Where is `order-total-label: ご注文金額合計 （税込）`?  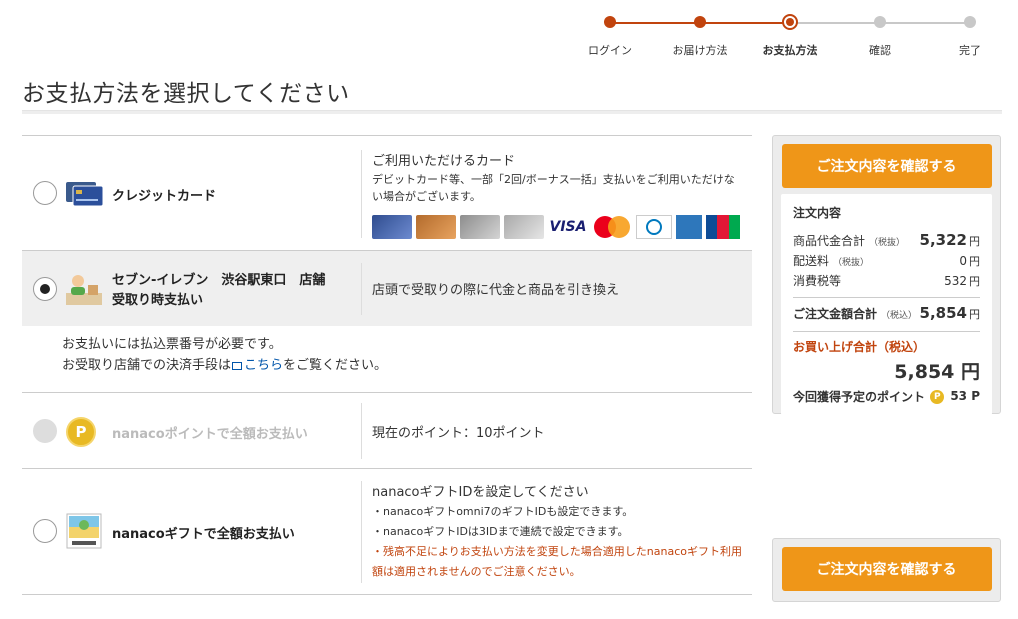
order-total-label: ご注文金額合計 （税込） is located at coordinates (855, 314).